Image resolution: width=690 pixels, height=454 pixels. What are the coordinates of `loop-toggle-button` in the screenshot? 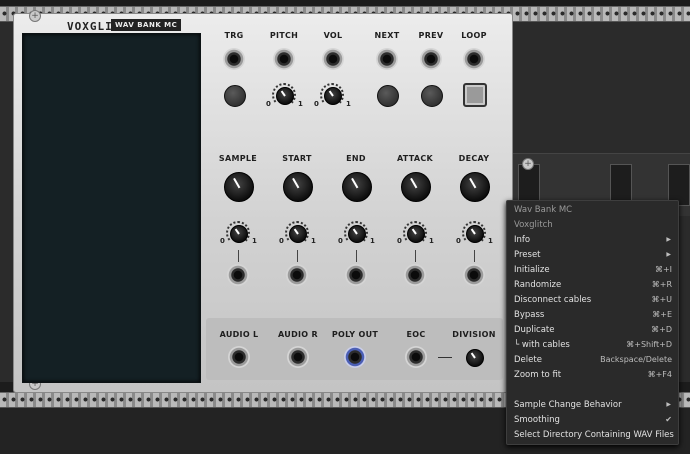 It's located at (475, 95).